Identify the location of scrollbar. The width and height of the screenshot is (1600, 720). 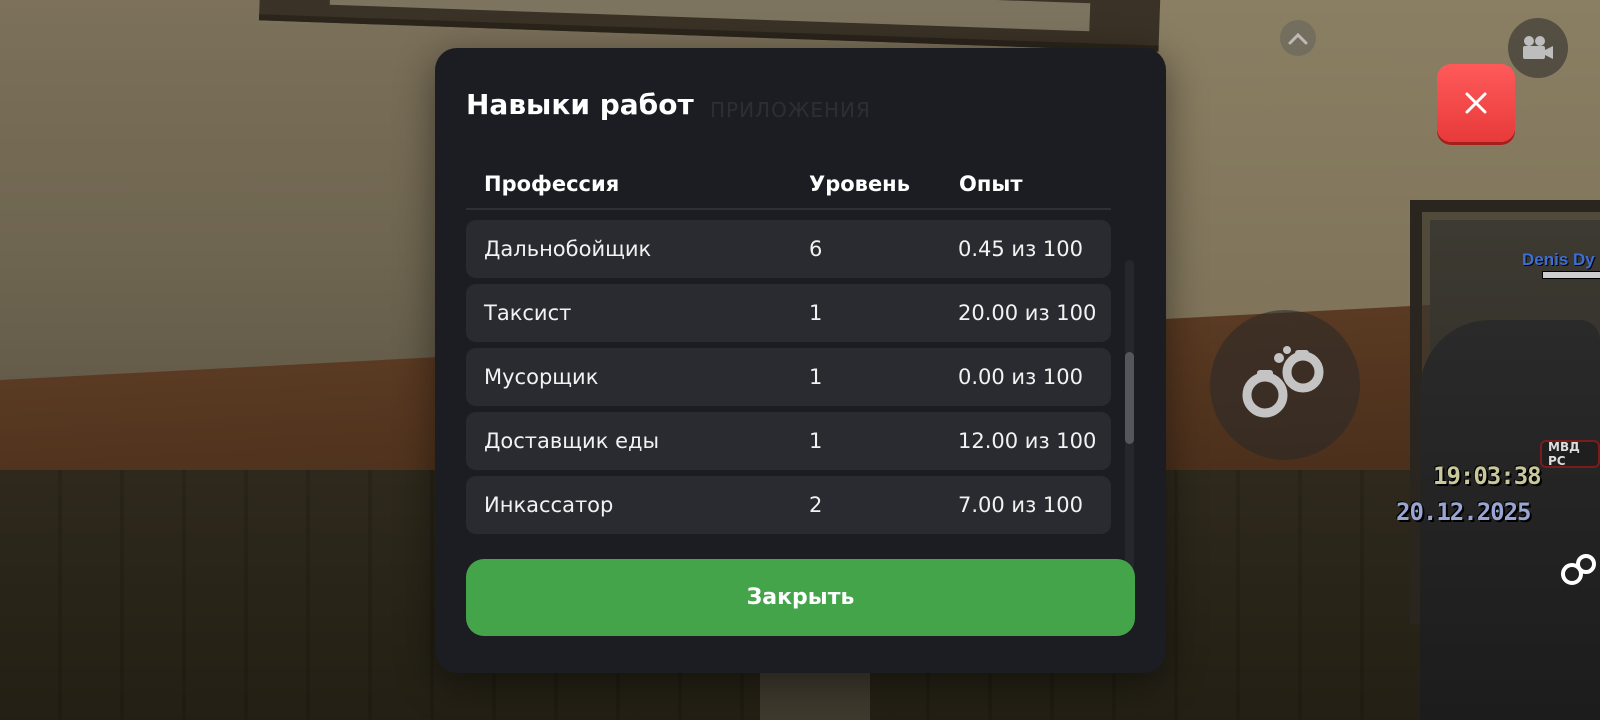
(1129, 415).